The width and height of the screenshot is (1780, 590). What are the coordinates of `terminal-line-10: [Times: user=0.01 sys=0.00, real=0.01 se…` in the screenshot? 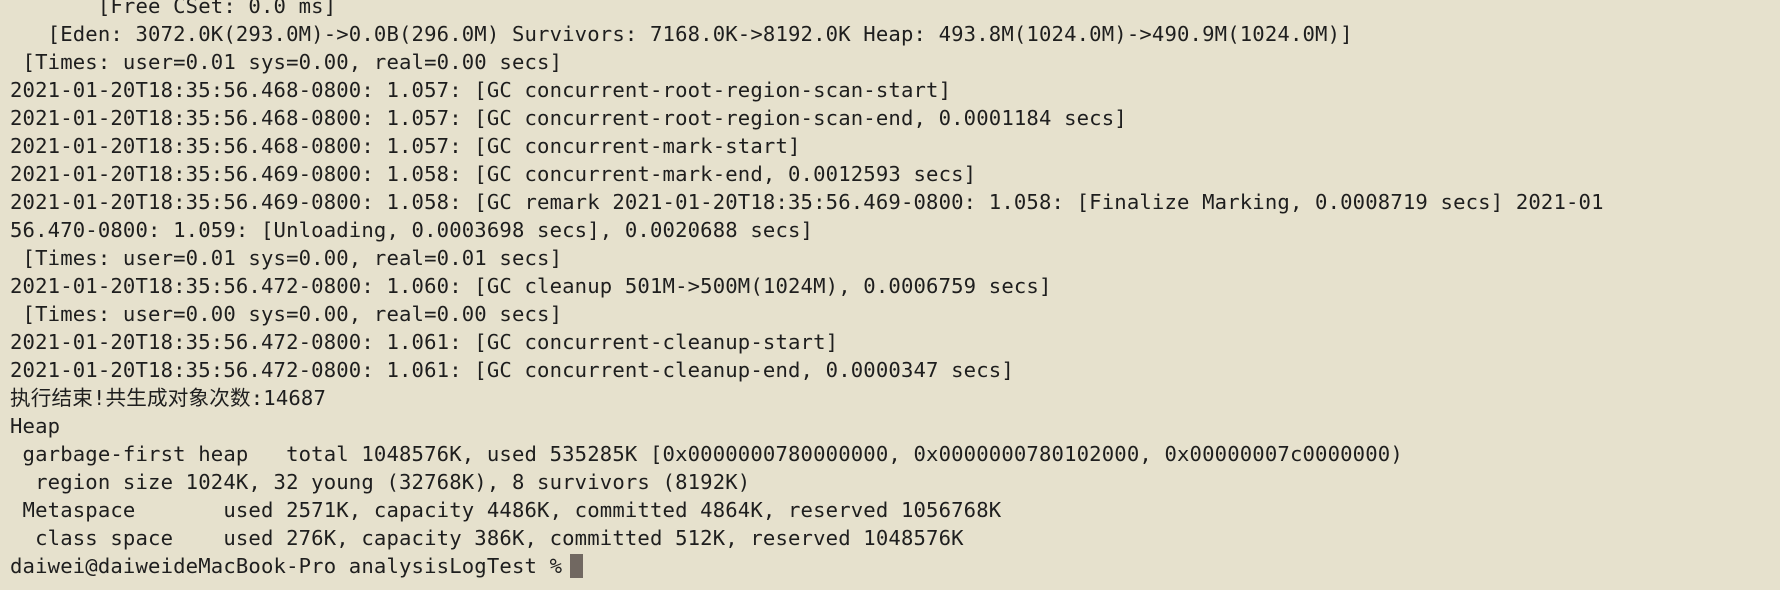 It's located at (286, 258).